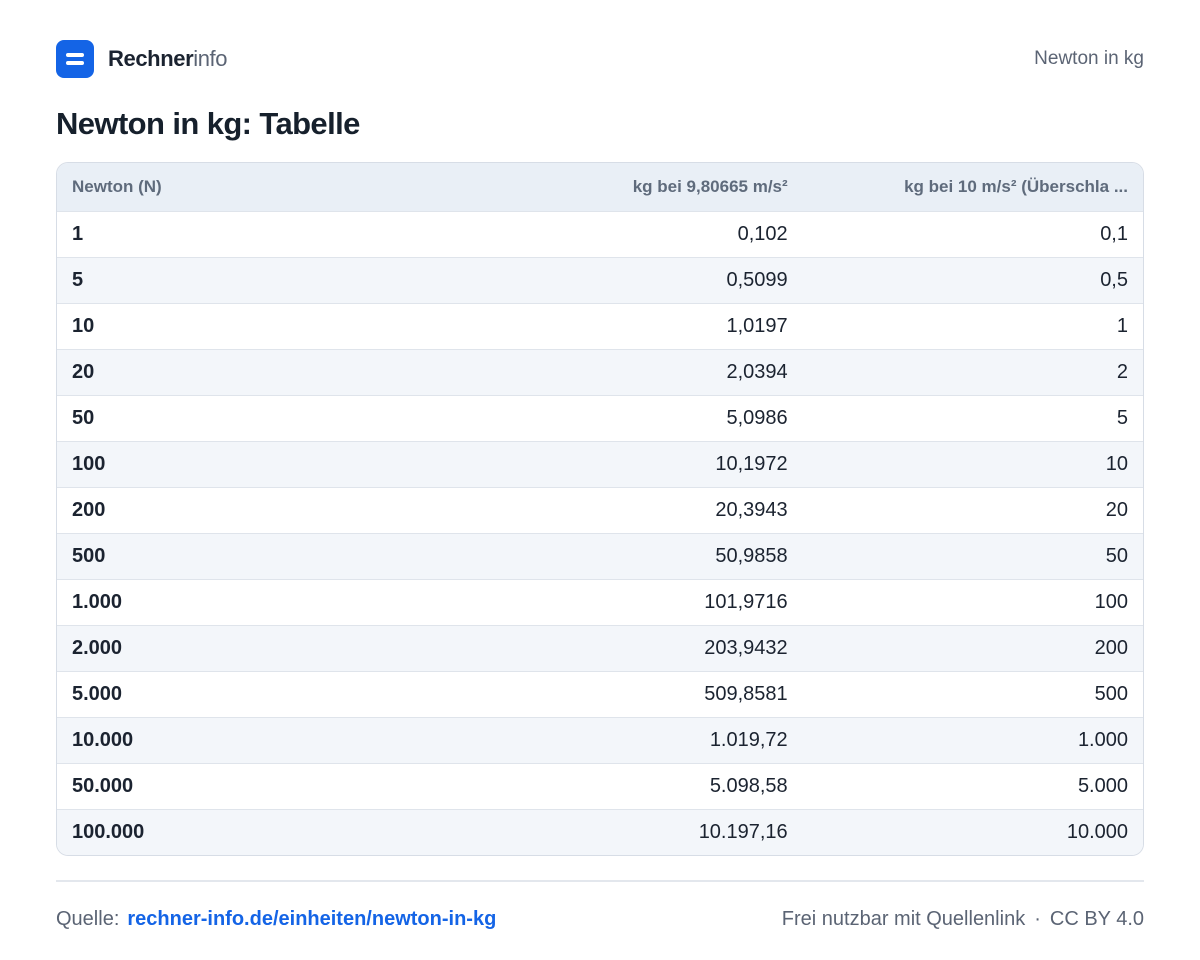  Describe the element at coordinates (600, 326) in the screenshot. I see `table-row: 10 1,0197 1` at that location.